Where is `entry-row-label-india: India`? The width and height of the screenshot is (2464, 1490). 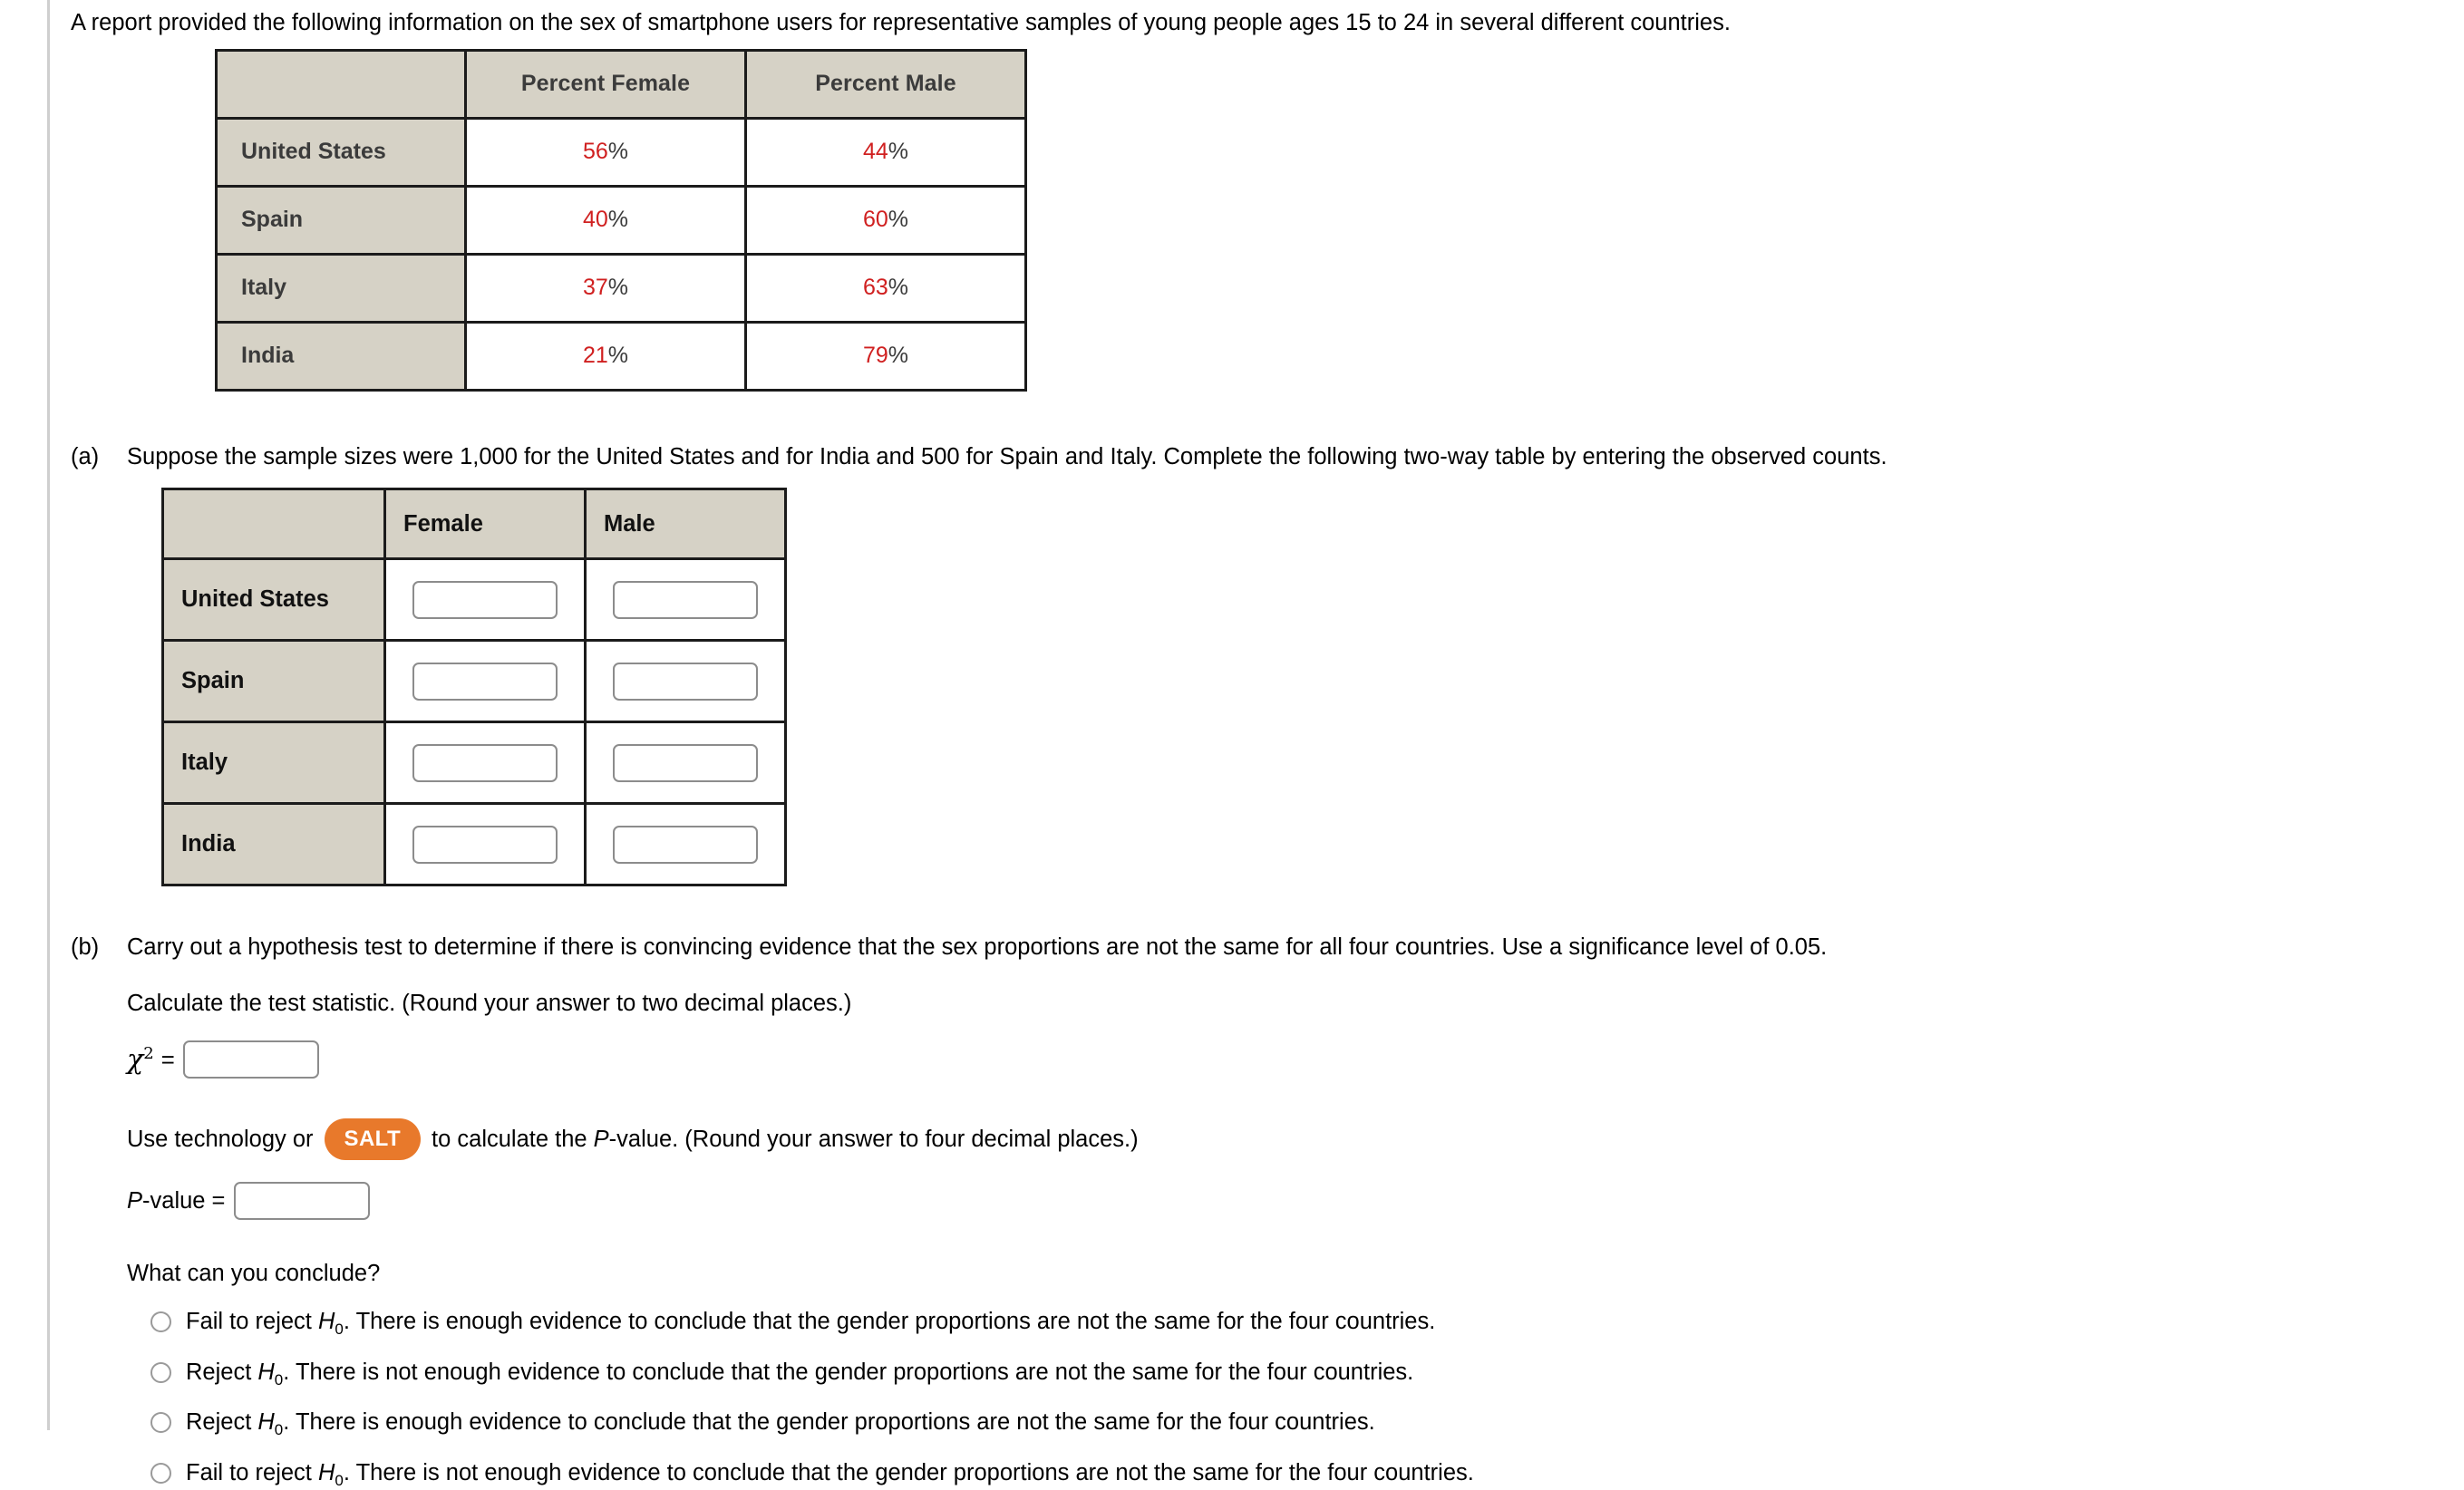
entry-row-label-india: India is located at coordinates (273, 844).